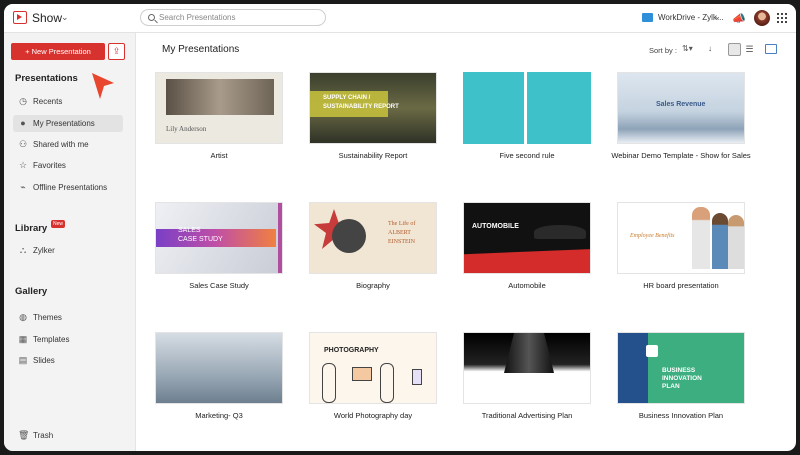 This screenshot has height=455, width=800. What do you see at coordinates (201, 49) in the screenshot?
I see `page-title: My Presentations` at bounding box center [201, 49].